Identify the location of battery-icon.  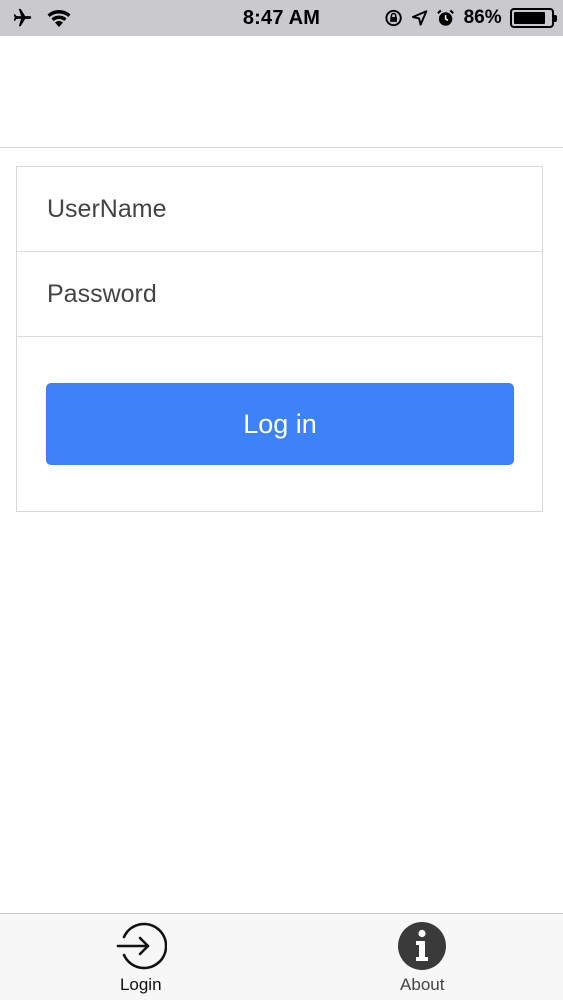
(533, 18).